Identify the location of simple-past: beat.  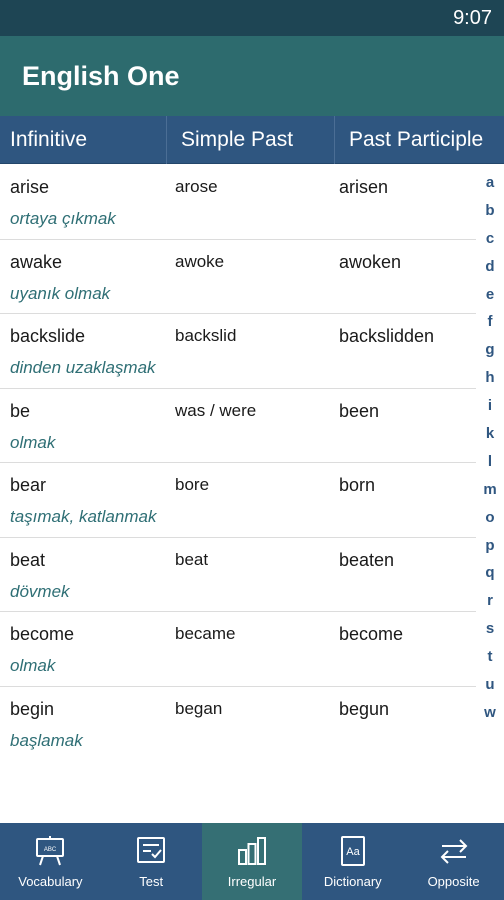
(192, 559).